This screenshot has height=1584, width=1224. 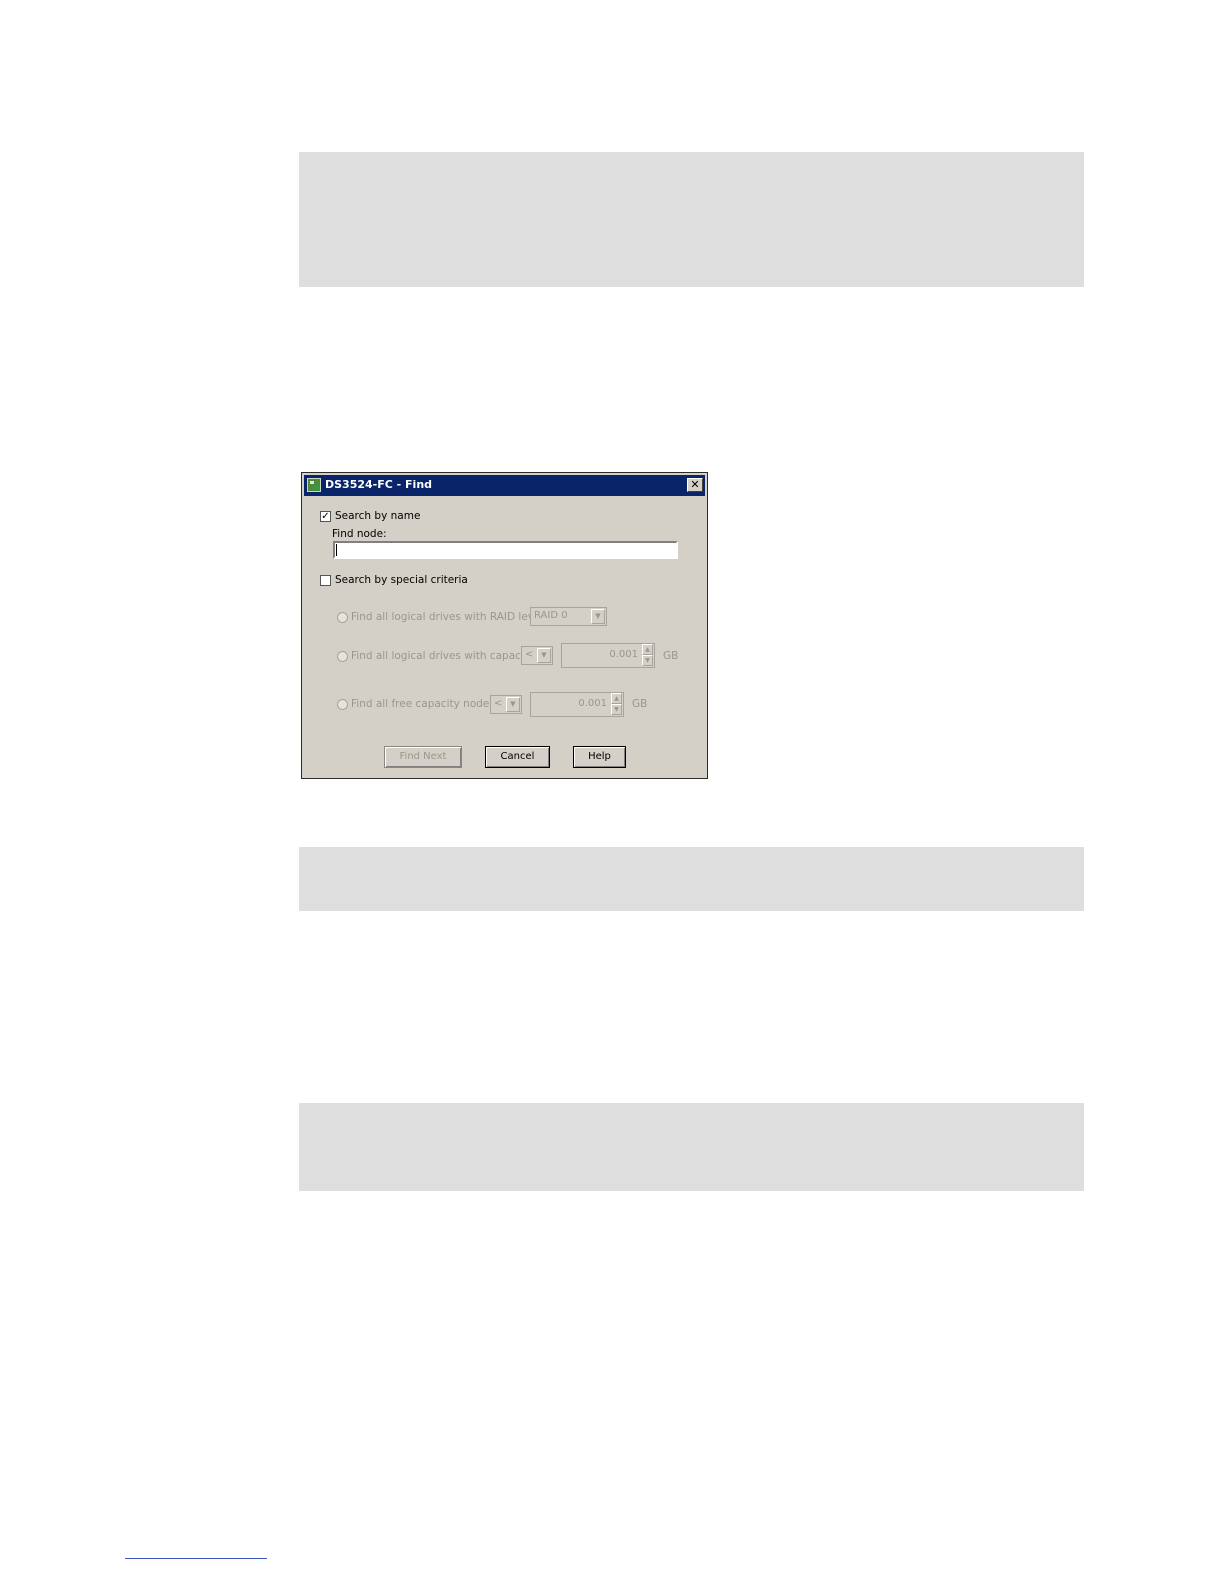 What do you see at coordinates (529, 654) in the screenshot?
I see `capacity-operator-value: <` at bounding box center [529, 654].